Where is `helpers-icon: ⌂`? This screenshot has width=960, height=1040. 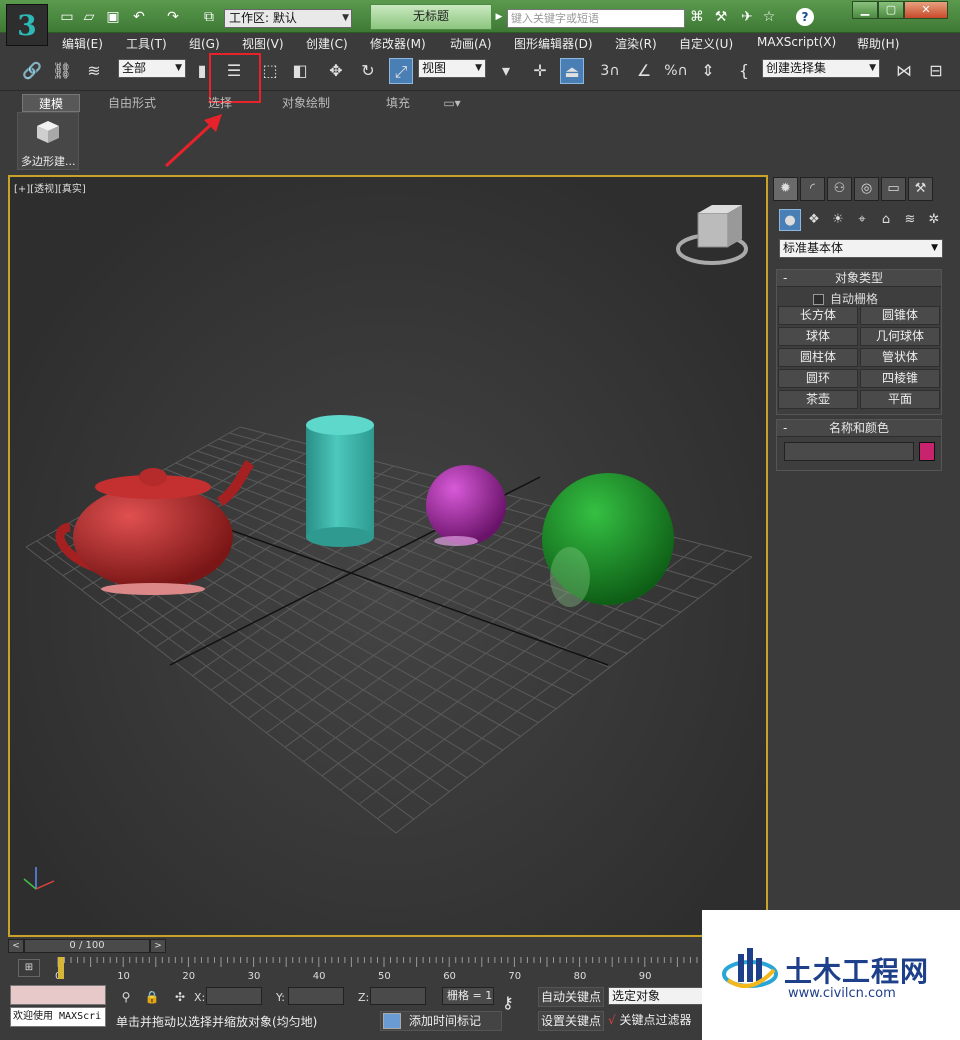 helpers-icon: ⌂ is located at coordinates (886, 220).